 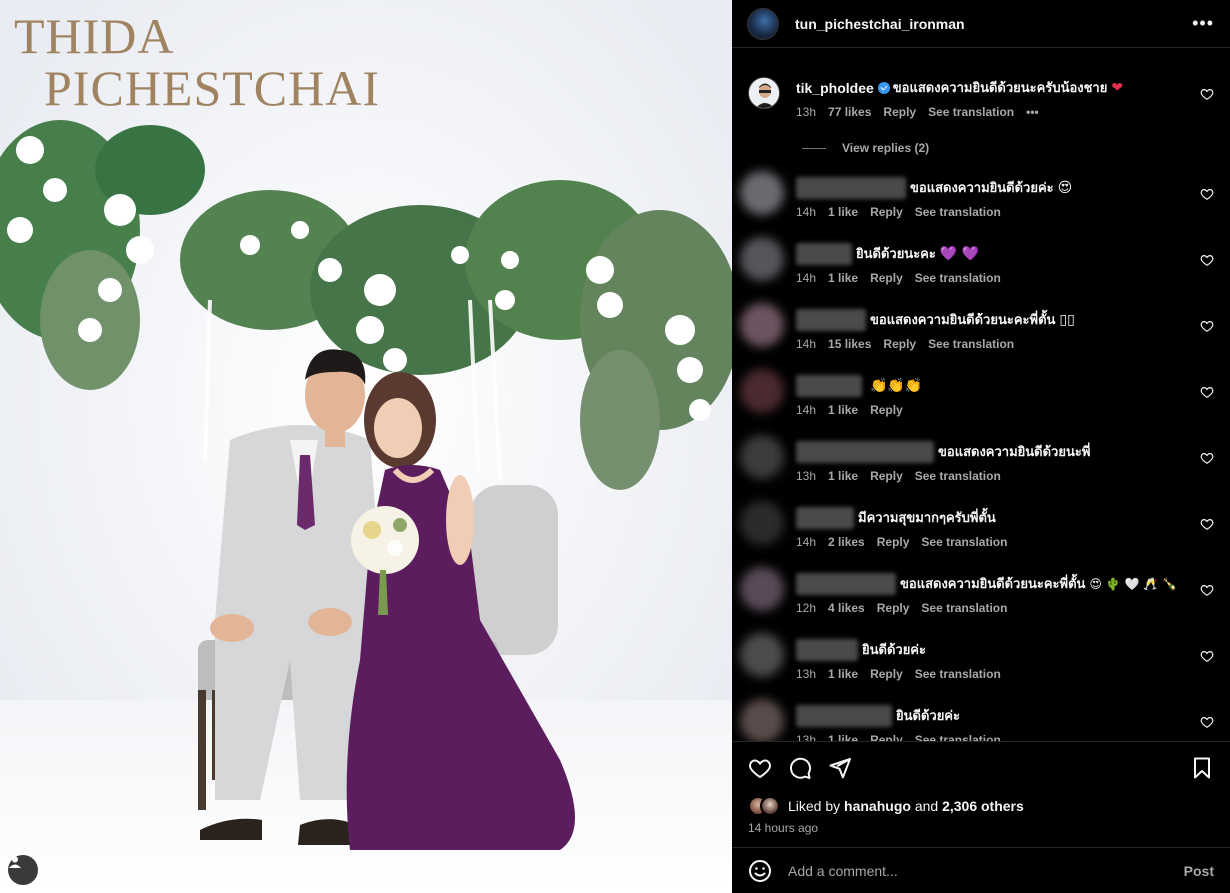 What do you see at coordinates (1032, 112) in the screenshot?
I see `comment-options-icon: •••` at bounding box center [1032, 112].